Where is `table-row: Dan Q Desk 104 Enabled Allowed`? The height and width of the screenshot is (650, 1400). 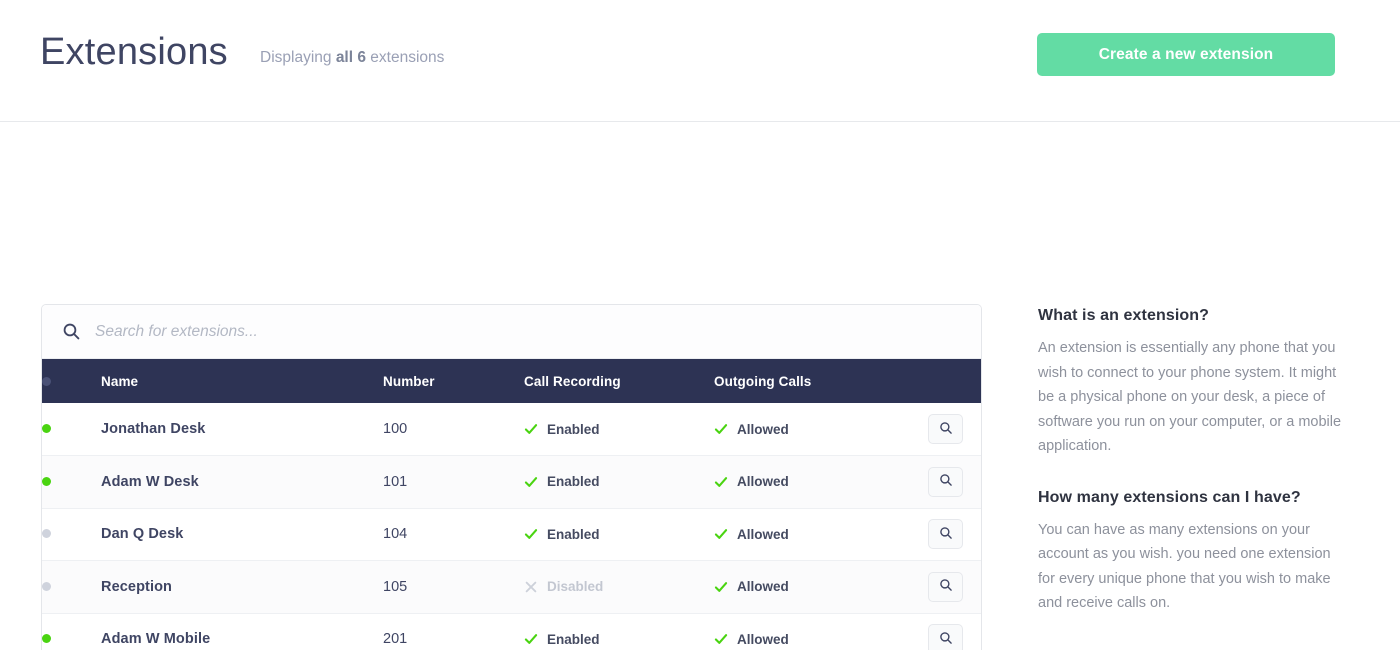
table-row: Dan Q Desk 104 Enabled Allowed is located at coordinates (511, 534).